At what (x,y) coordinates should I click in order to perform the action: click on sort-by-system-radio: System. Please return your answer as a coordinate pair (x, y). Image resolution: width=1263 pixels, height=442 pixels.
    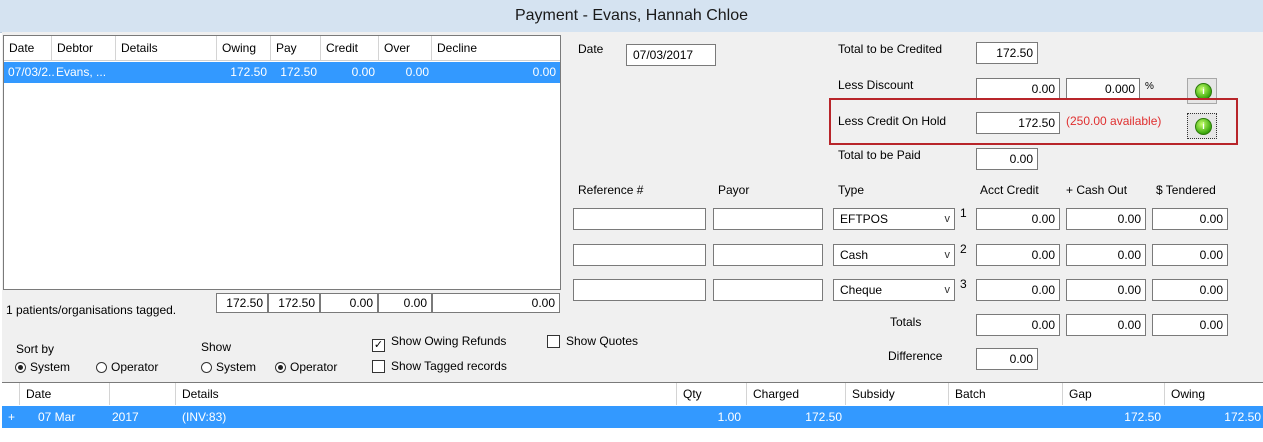
    Looking at the image, I should click on (42, 367).